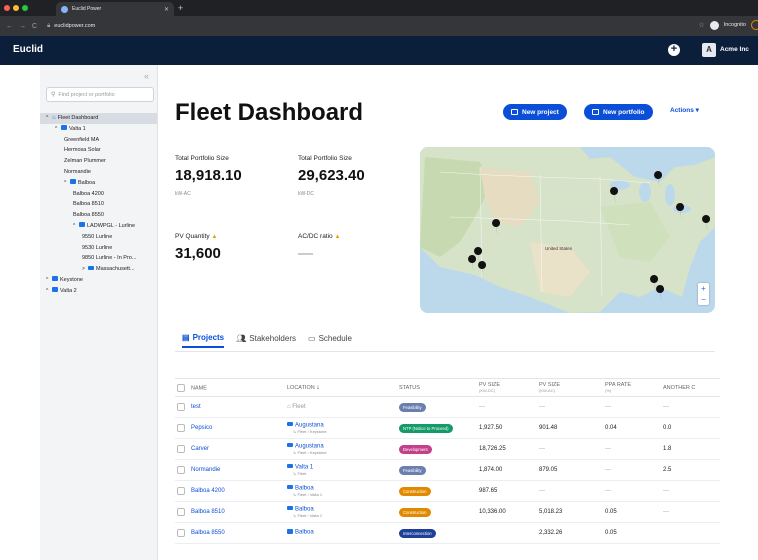 The width and height of the screenshot is (758, 560). What do you see at coordinates (74, 26) in the screenshot?
I see `url-text: euclidpower.com` at bounding box center [74, 26].